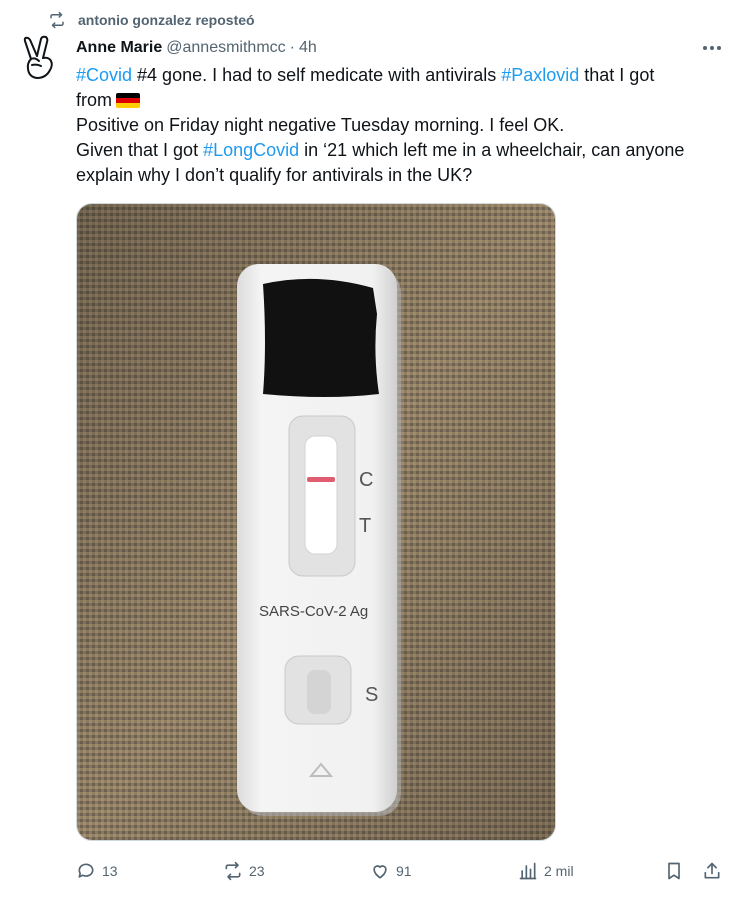 The height and width of the screenshot is (902, 740). I want to click on more-options-button, so click(712, 48).